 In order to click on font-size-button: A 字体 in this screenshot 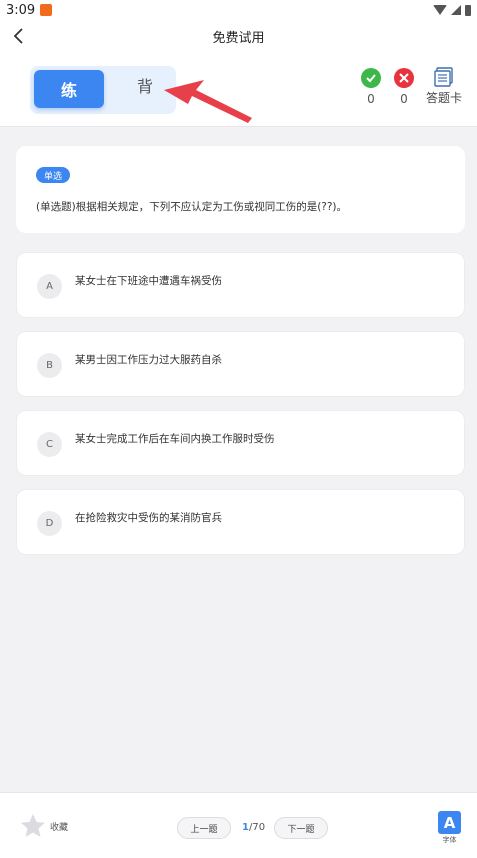, I will do `click(449, 828)`.